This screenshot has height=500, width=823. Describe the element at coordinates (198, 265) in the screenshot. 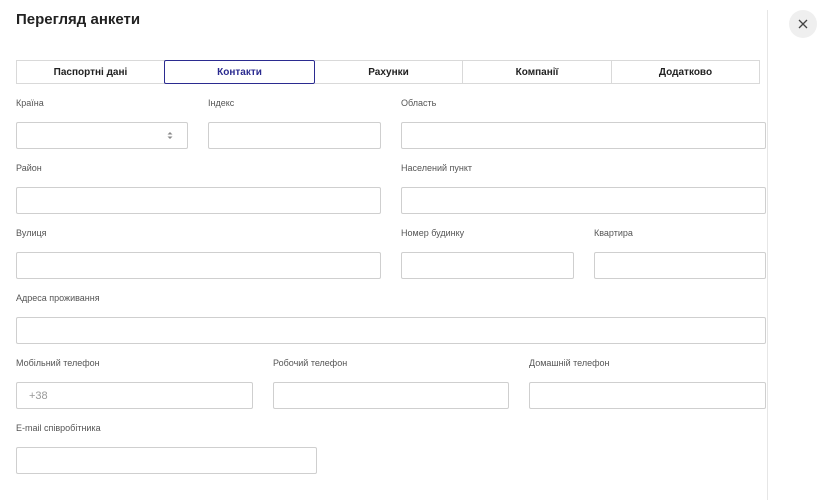

I see `street-field` at that location.